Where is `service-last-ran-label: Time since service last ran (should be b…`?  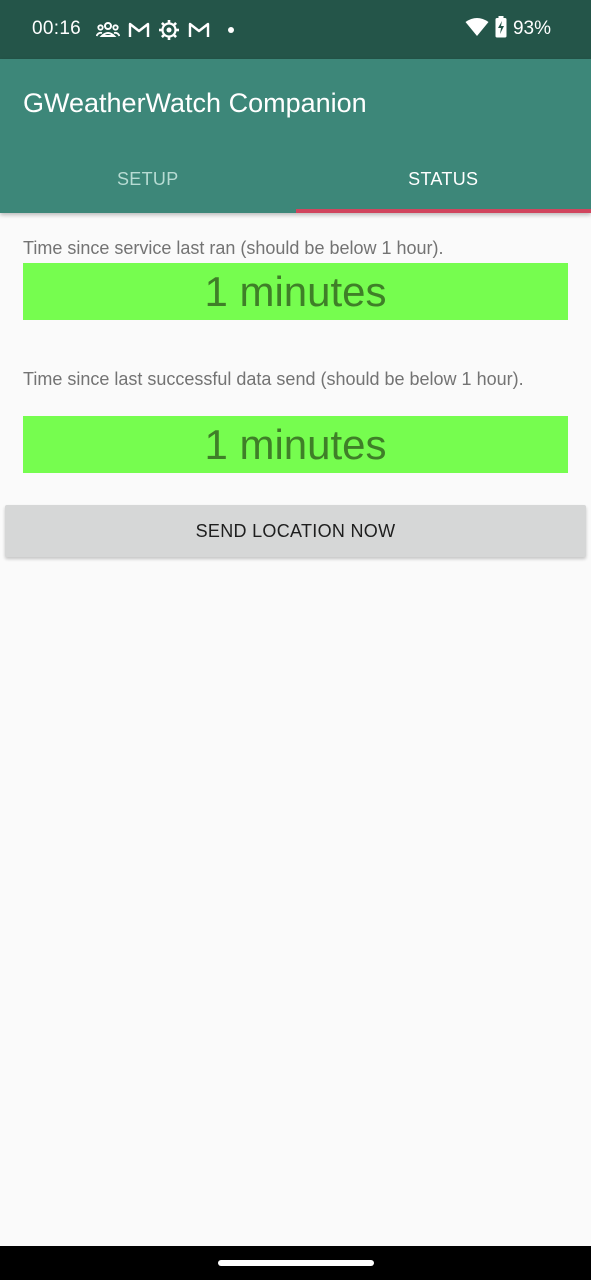 service-last-ran-label: Time since service last ran (should be b… is located at coordinates (233, 248).